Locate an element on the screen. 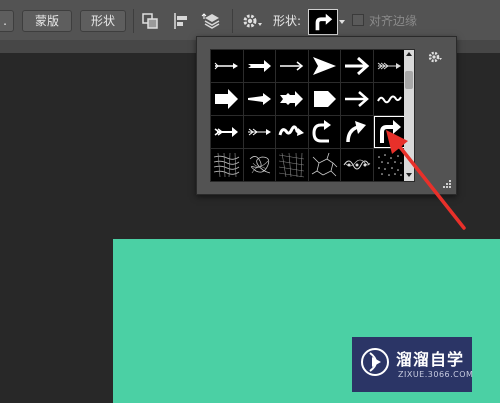  shape-button: 形状 is located at coordinates (103, 21).